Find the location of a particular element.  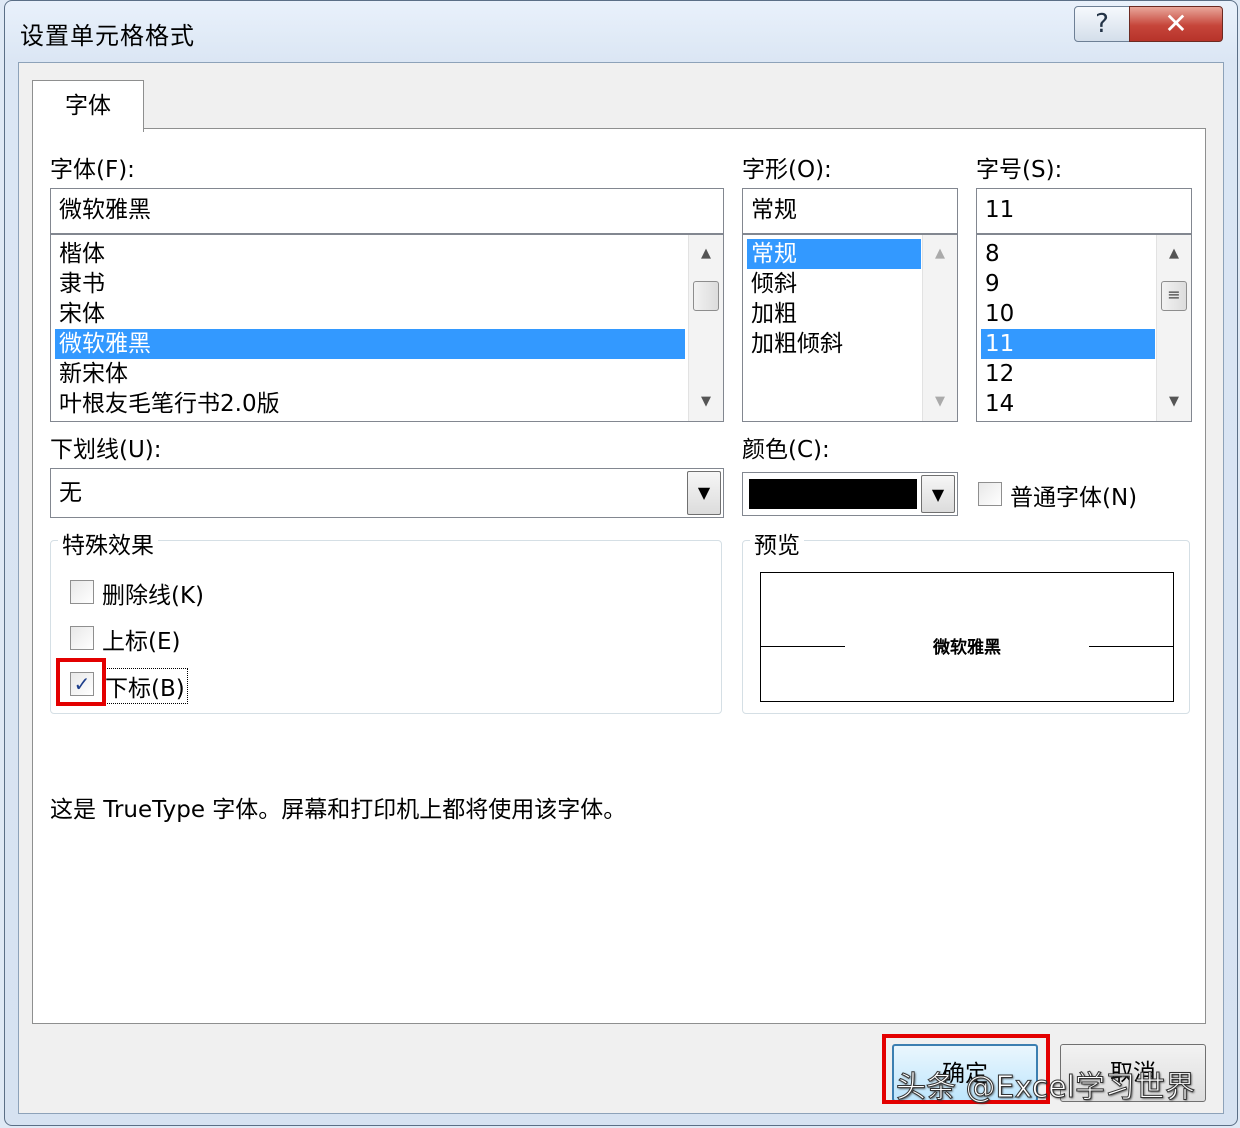

highlight-box-subscript is located at coordinates (81, 682).